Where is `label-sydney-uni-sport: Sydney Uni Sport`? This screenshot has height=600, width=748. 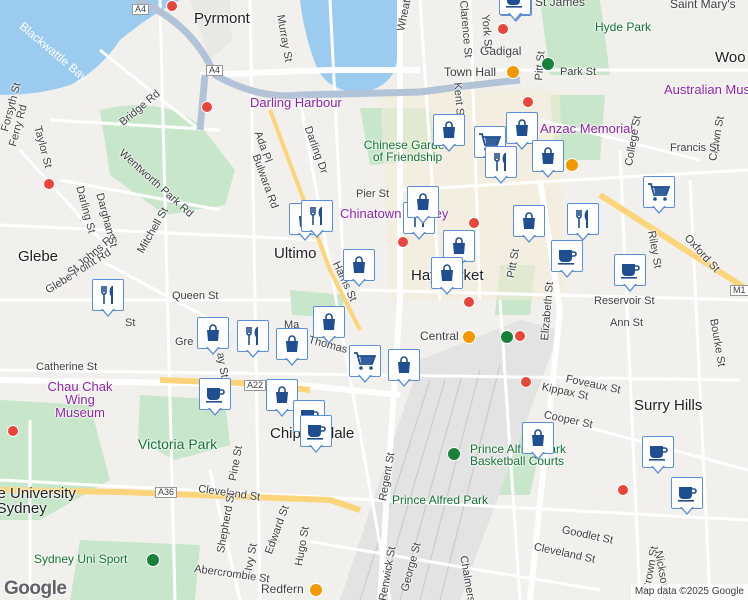
label-sydney-uni-sport: Sydney Uni Sport is located at coordinates (81, 559).